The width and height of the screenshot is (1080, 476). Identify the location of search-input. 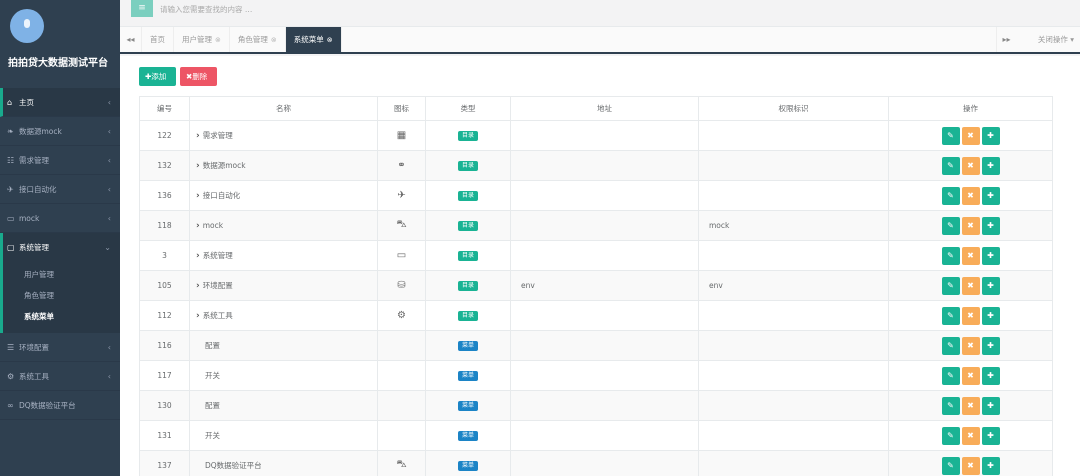
(290, 9).